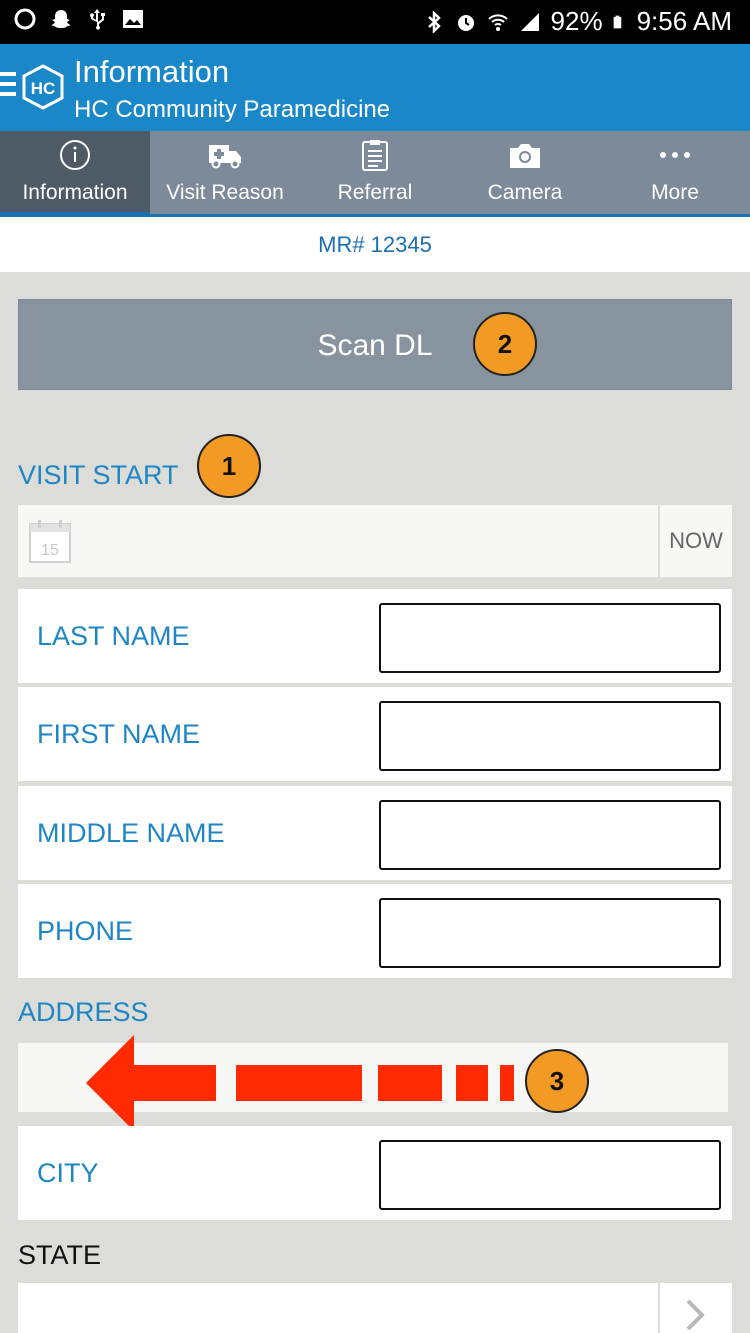 This screenshot has height=1333, width=750. What do you see at coordinates (83, 1012) in the screenshot?
I see `address-label: ADDRESS` at bounding box center [83, 1012].